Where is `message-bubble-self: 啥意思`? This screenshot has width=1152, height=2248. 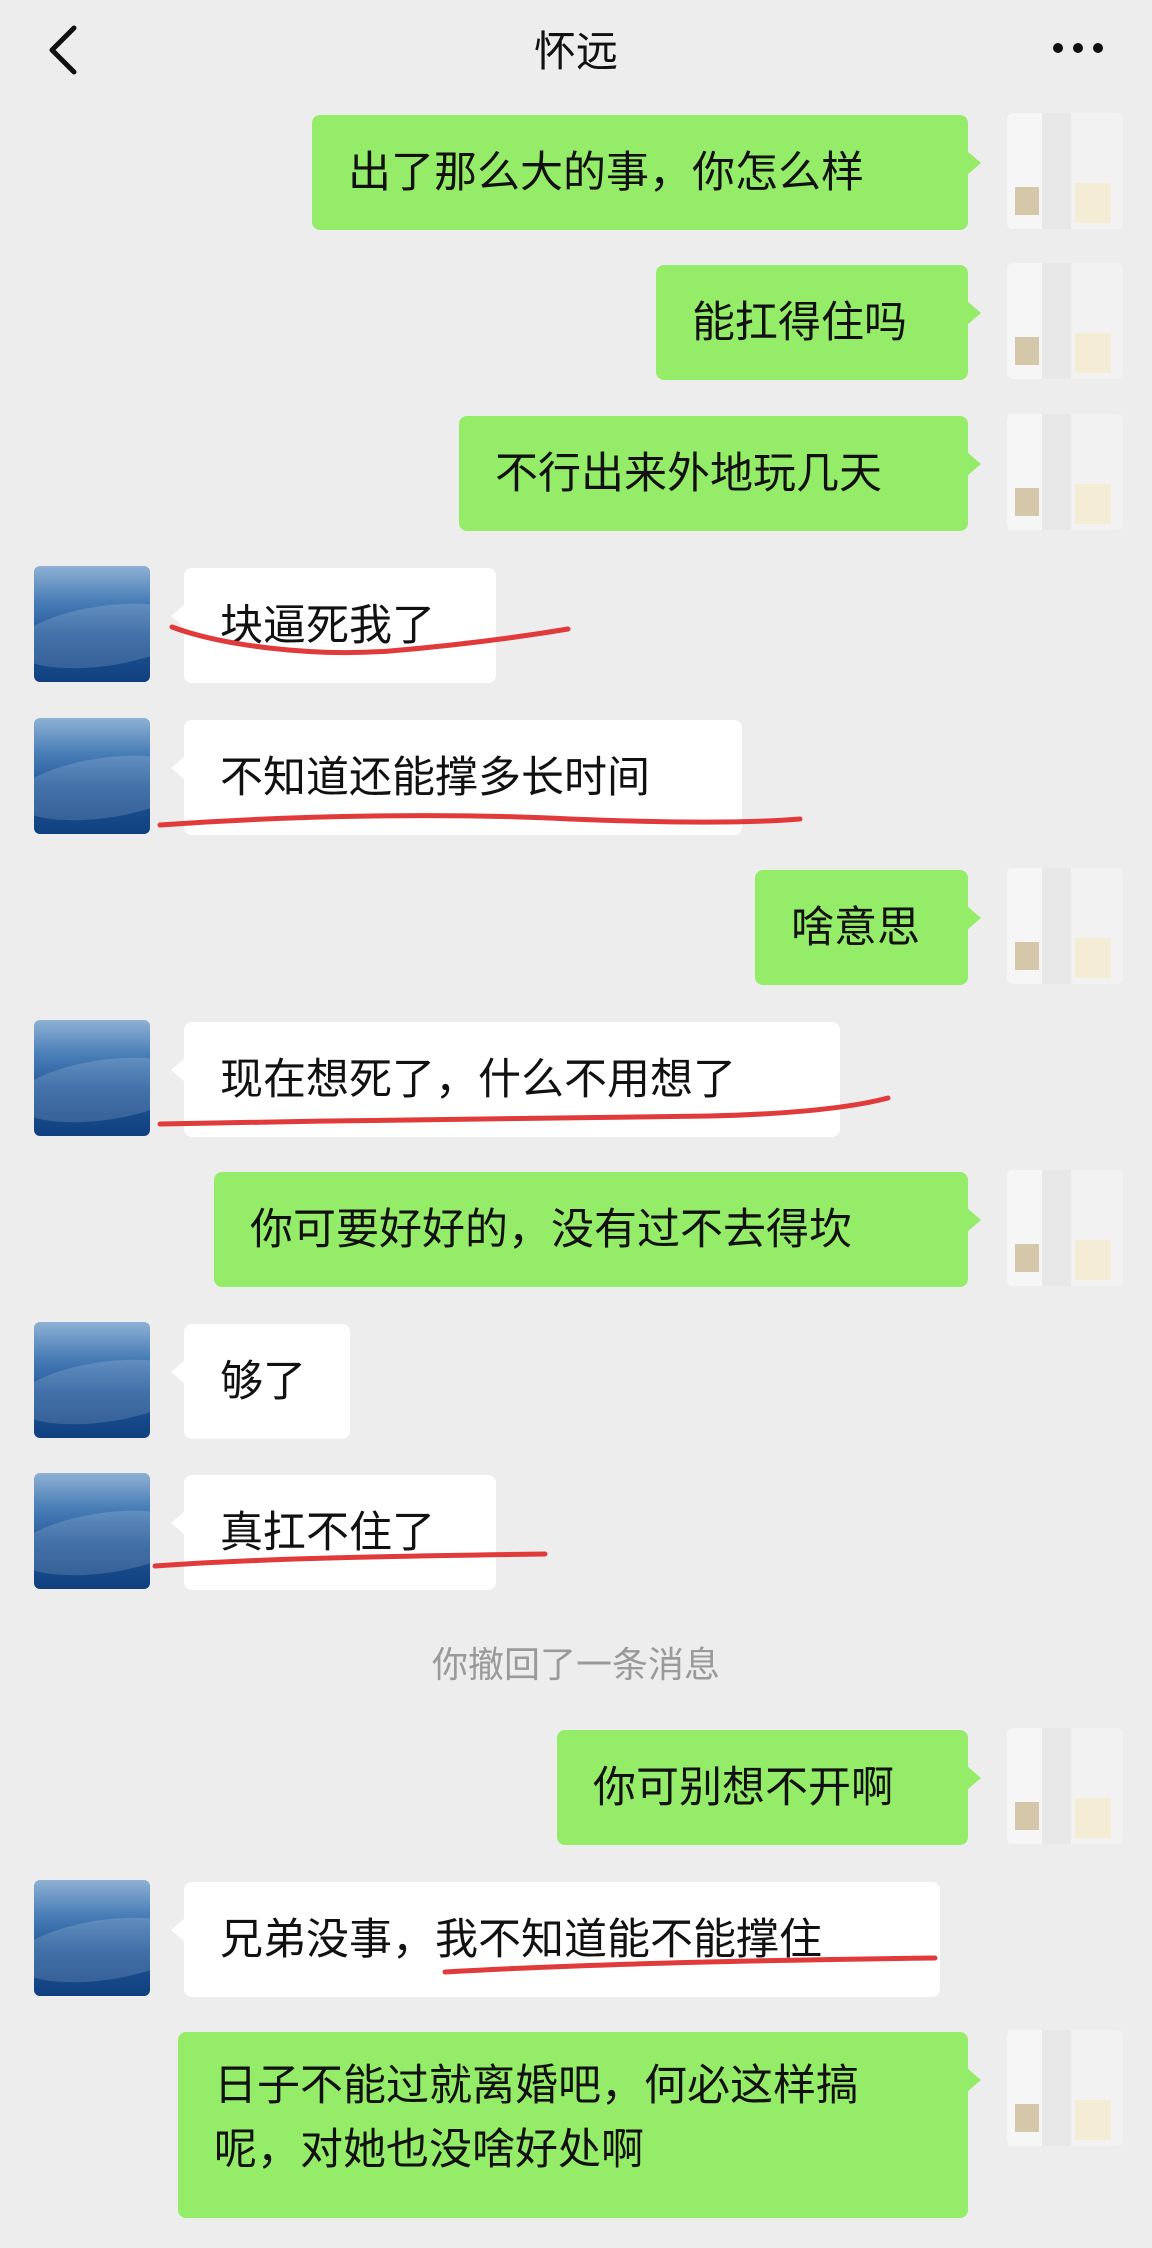
message-bubble-self: 啥意思 is located at coordinates (868, 927).